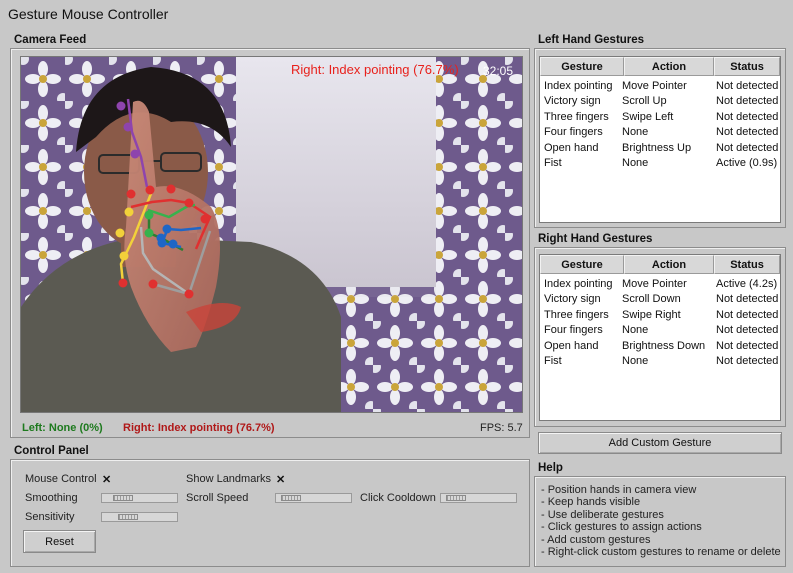 Image resolution: width=793 pixels, height=573 pixels. I want to click on table-row: Victory sign Scroll Up Not detected, so click(660, 102).